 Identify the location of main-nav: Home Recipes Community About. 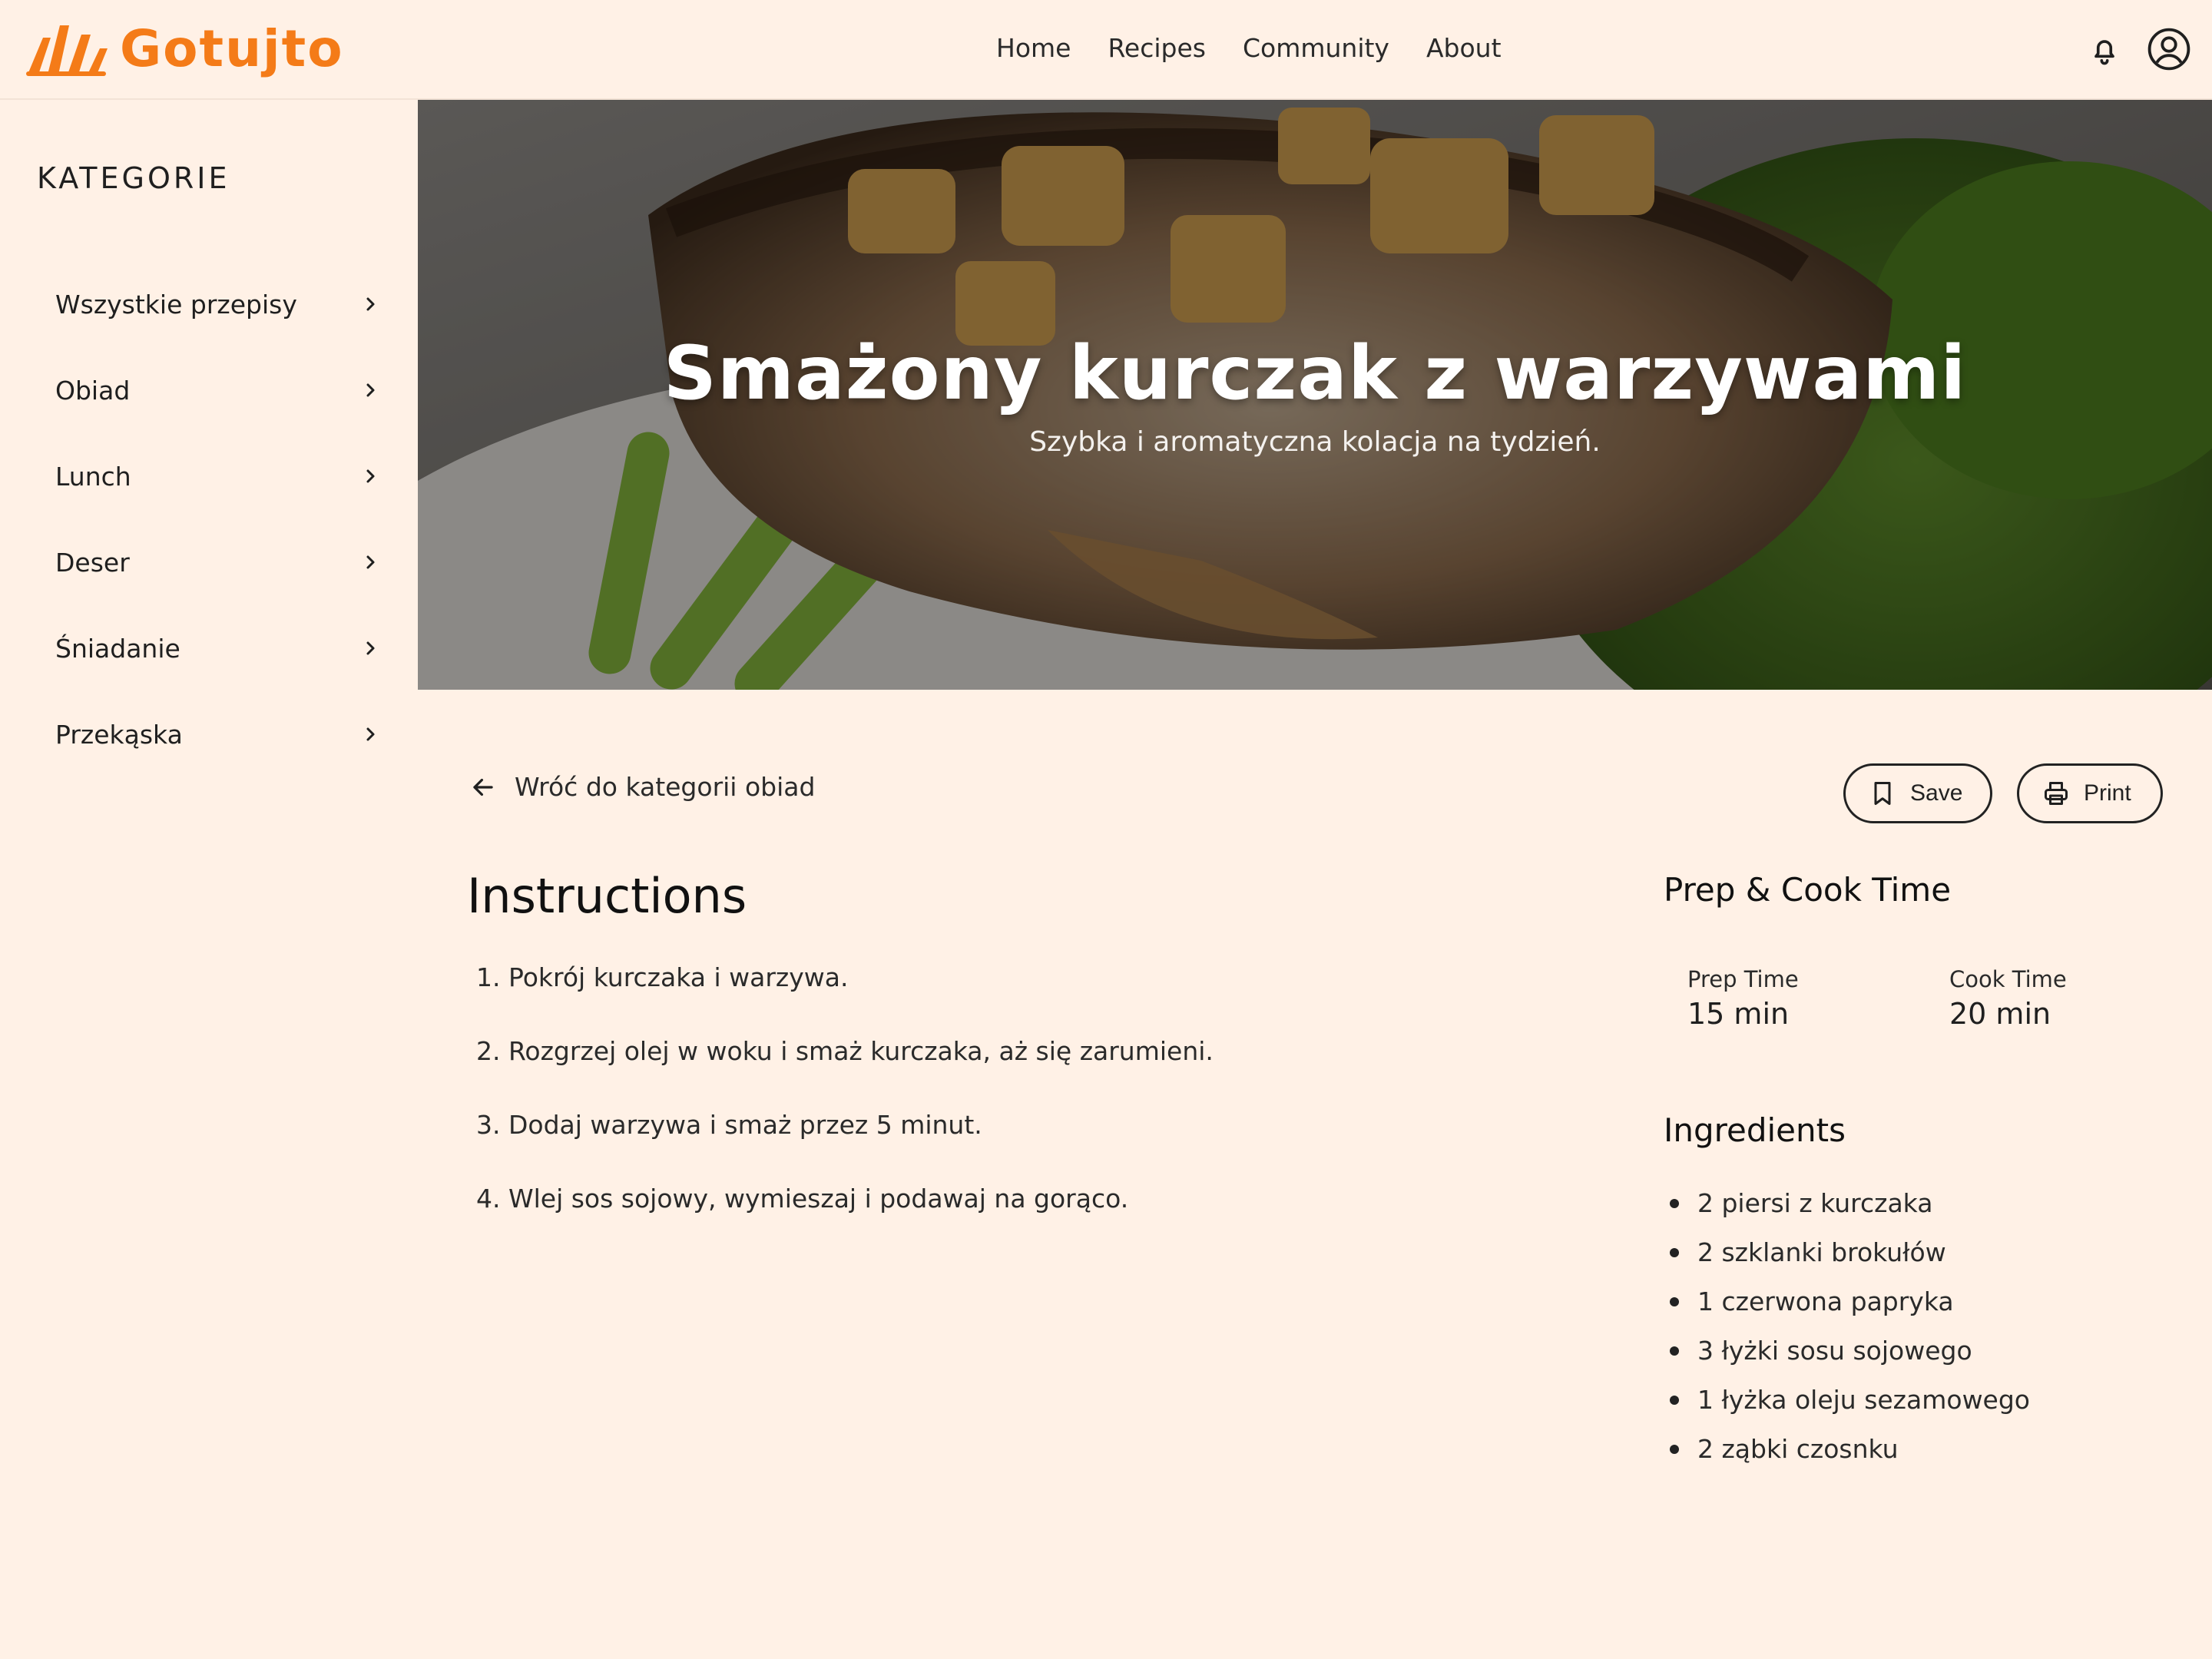
(1249, 49).